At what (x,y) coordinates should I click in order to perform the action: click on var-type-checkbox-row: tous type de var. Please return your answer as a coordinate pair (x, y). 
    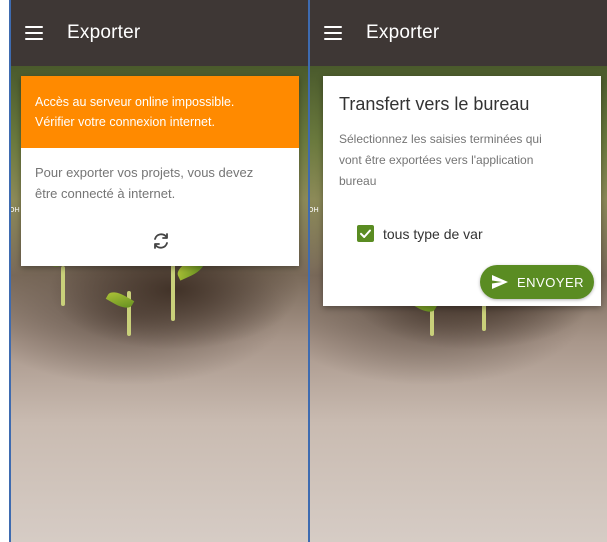
    Looking at the image, I should click on (420, 233).